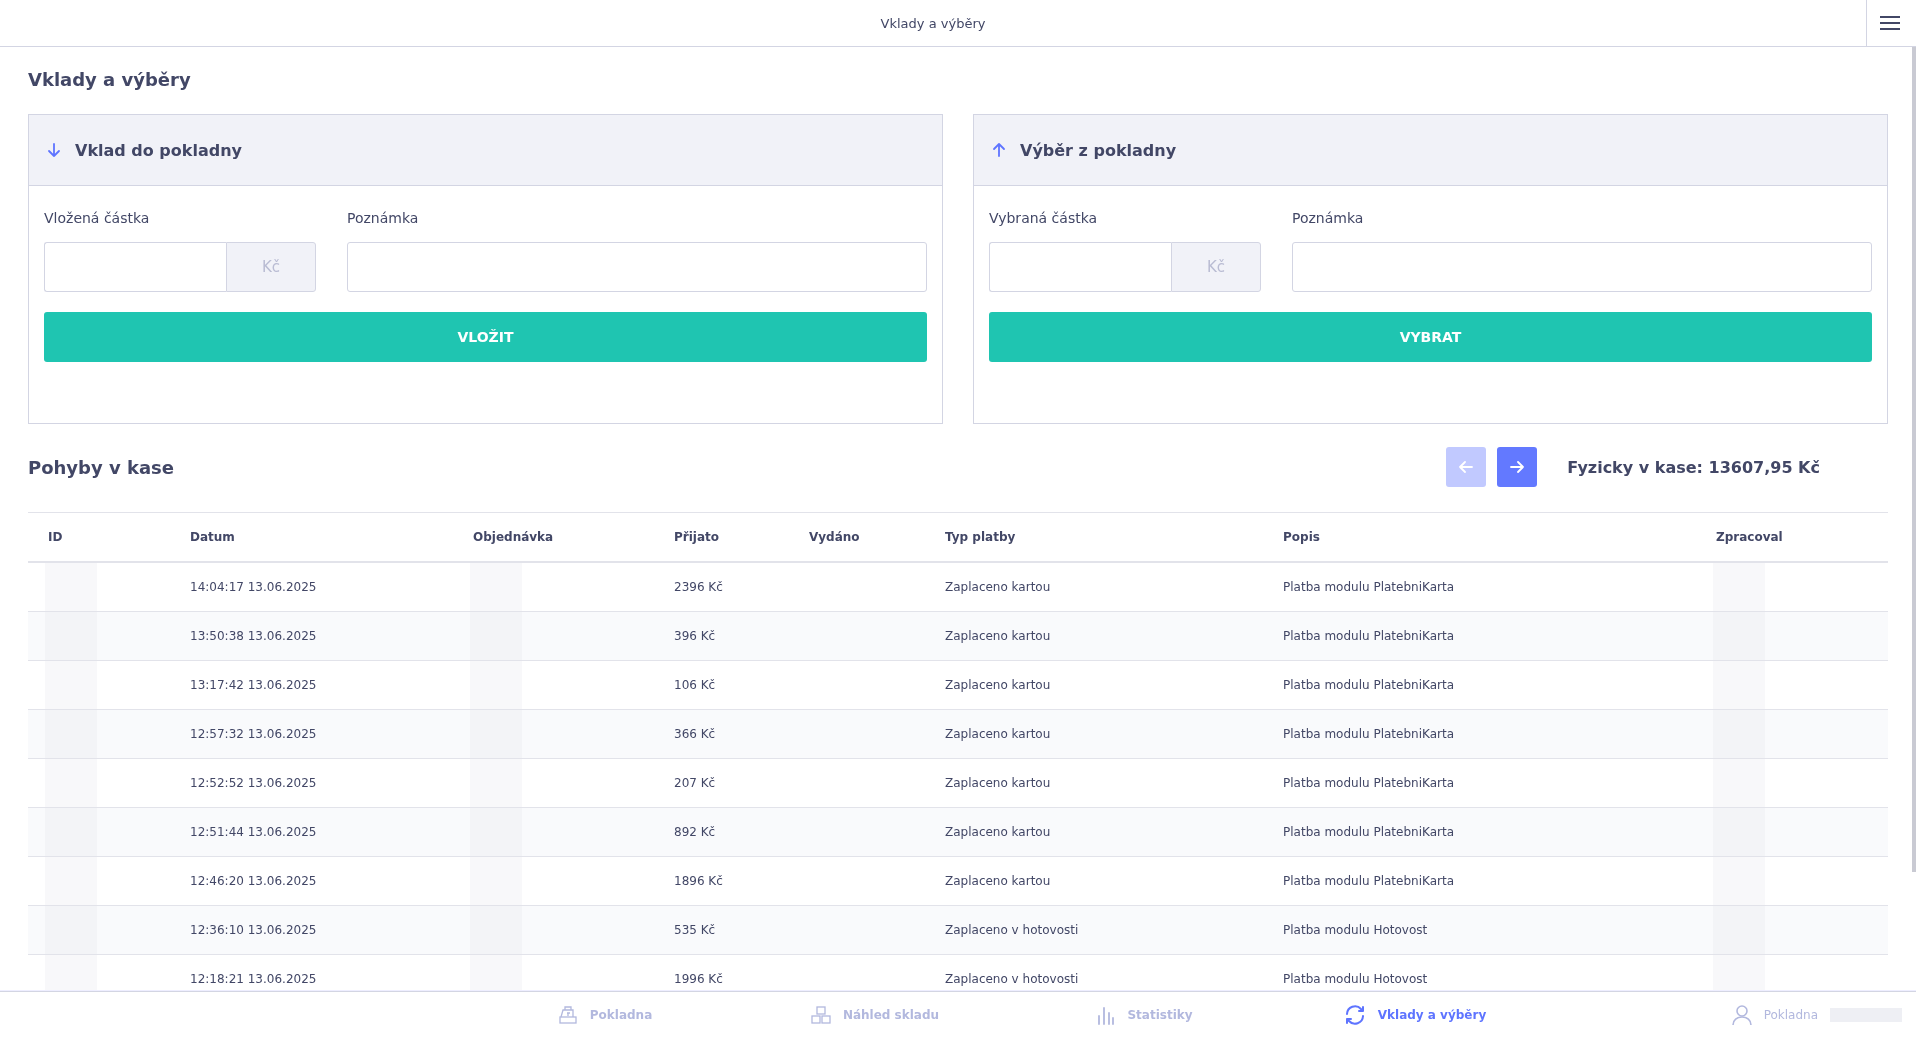  Describe the element at coordinates (1693, 467) in the screenshot. I see `cash-total: Fyzicky v kase: 13607,95 Kč` at that location.